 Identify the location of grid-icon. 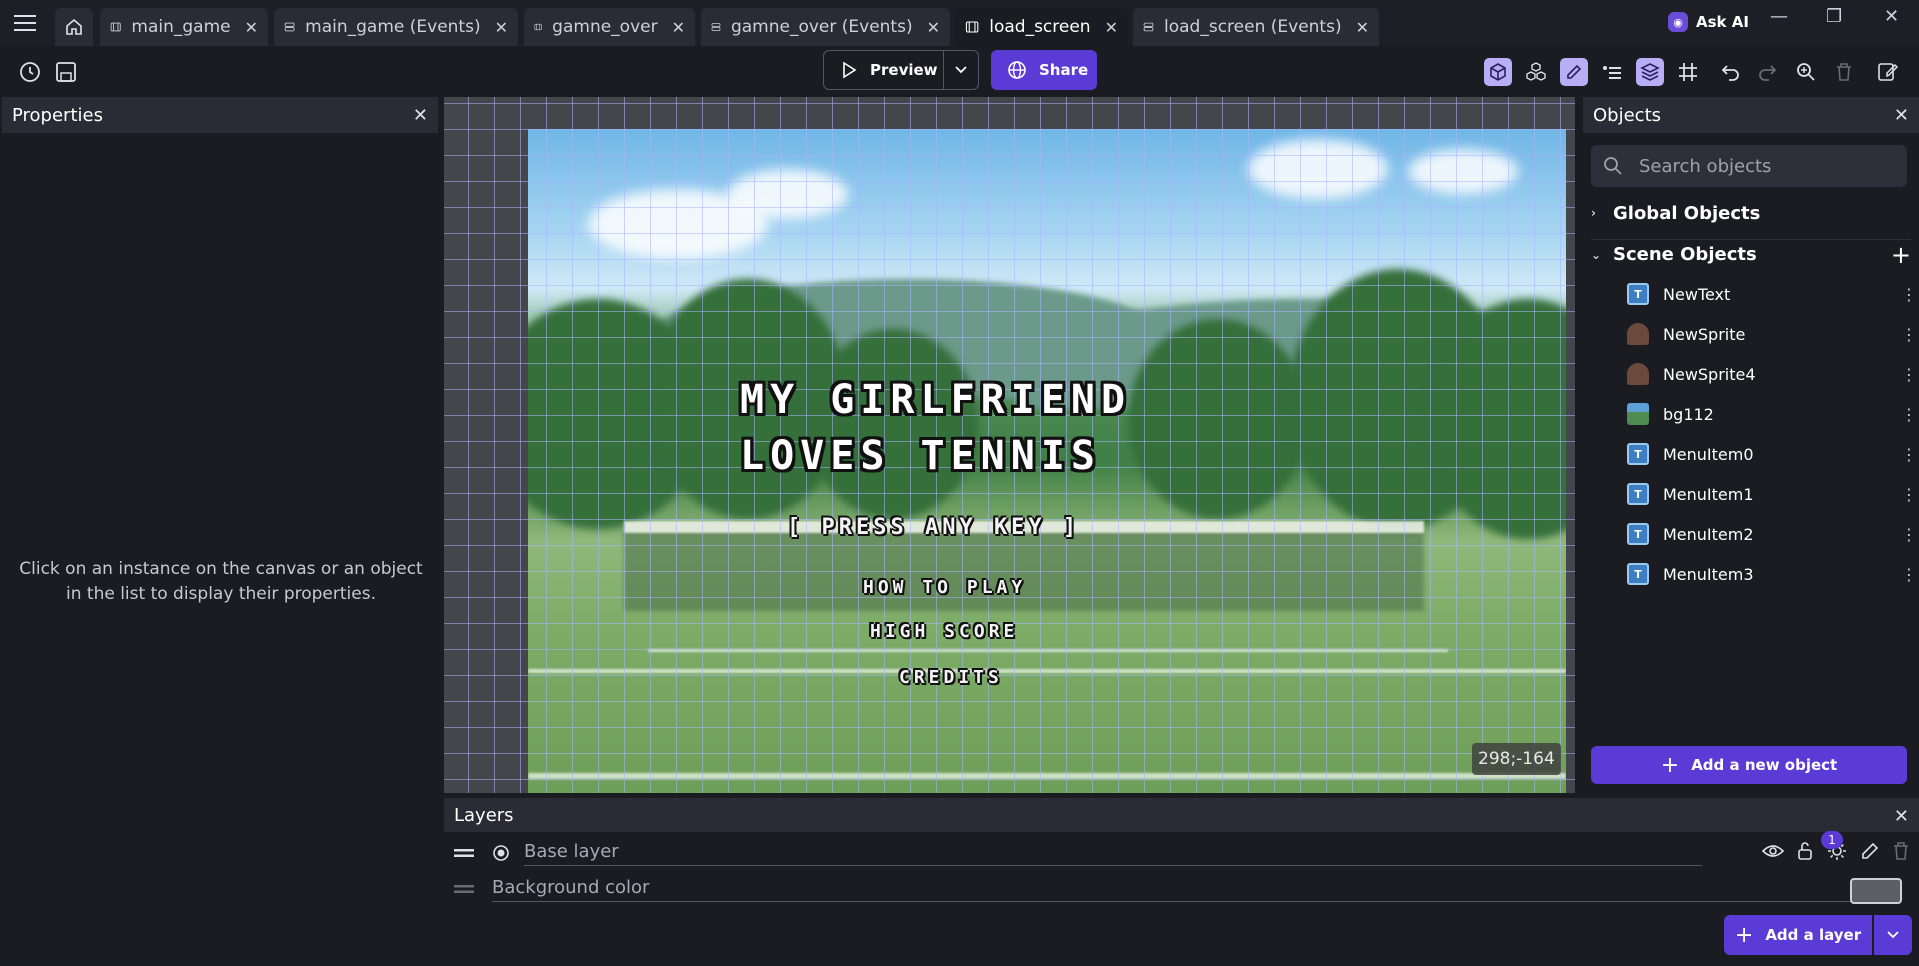
(1688, 72).